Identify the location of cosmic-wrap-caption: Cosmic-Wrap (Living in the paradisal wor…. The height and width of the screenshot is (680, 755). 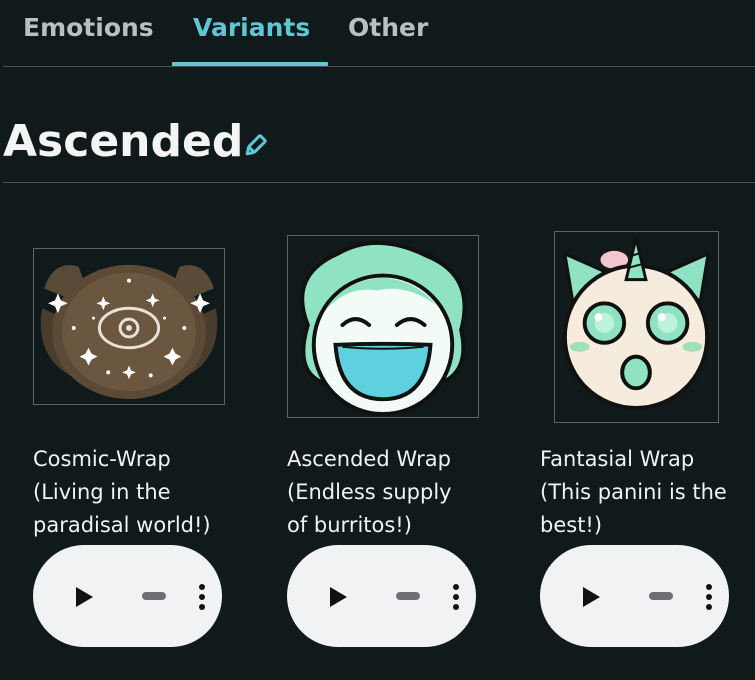
(143, 492).